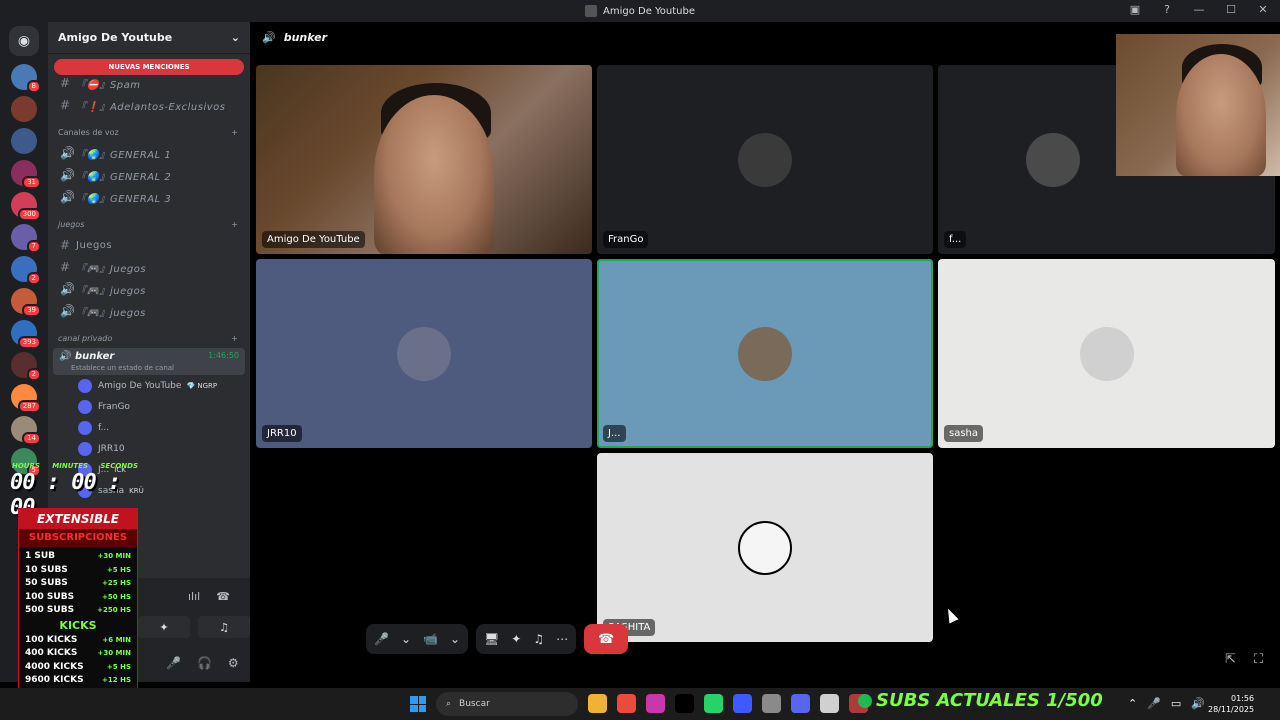 Image resolution: width=1280 pixels, height=720 pixels. Describe the element at coordinates (1231, 9) in the screenshot. I see `maximize-button: ☐` at that location.